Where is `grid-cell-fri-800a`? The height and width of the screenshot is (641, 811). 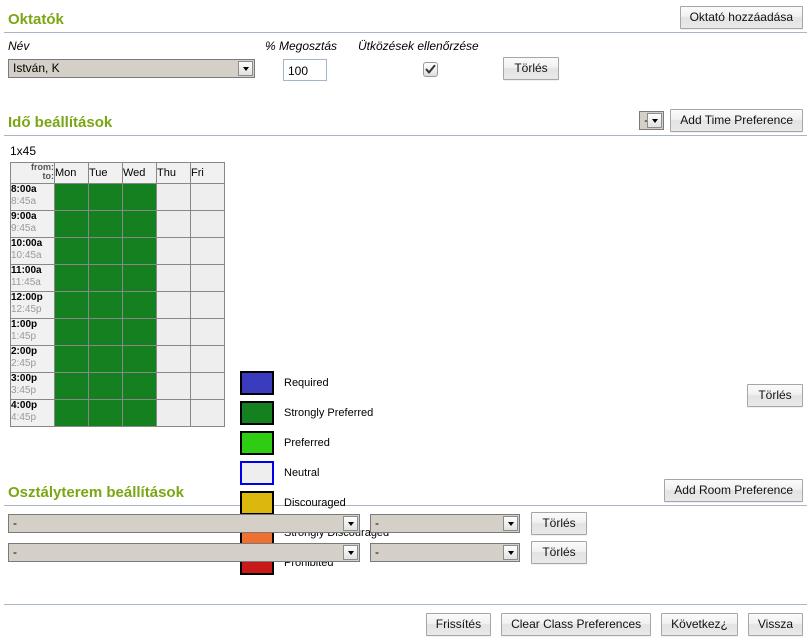
grid-cell-fri-800a is located at coordinates (207, 197).